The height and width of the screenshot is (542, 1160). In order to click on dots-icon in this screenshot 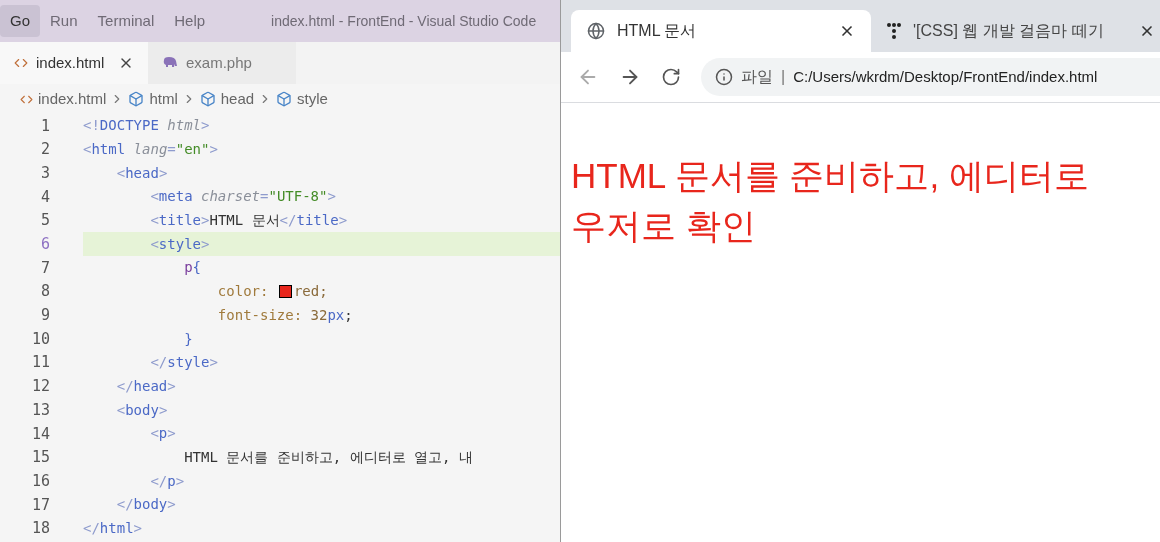, I will do `click(894, 31)`.